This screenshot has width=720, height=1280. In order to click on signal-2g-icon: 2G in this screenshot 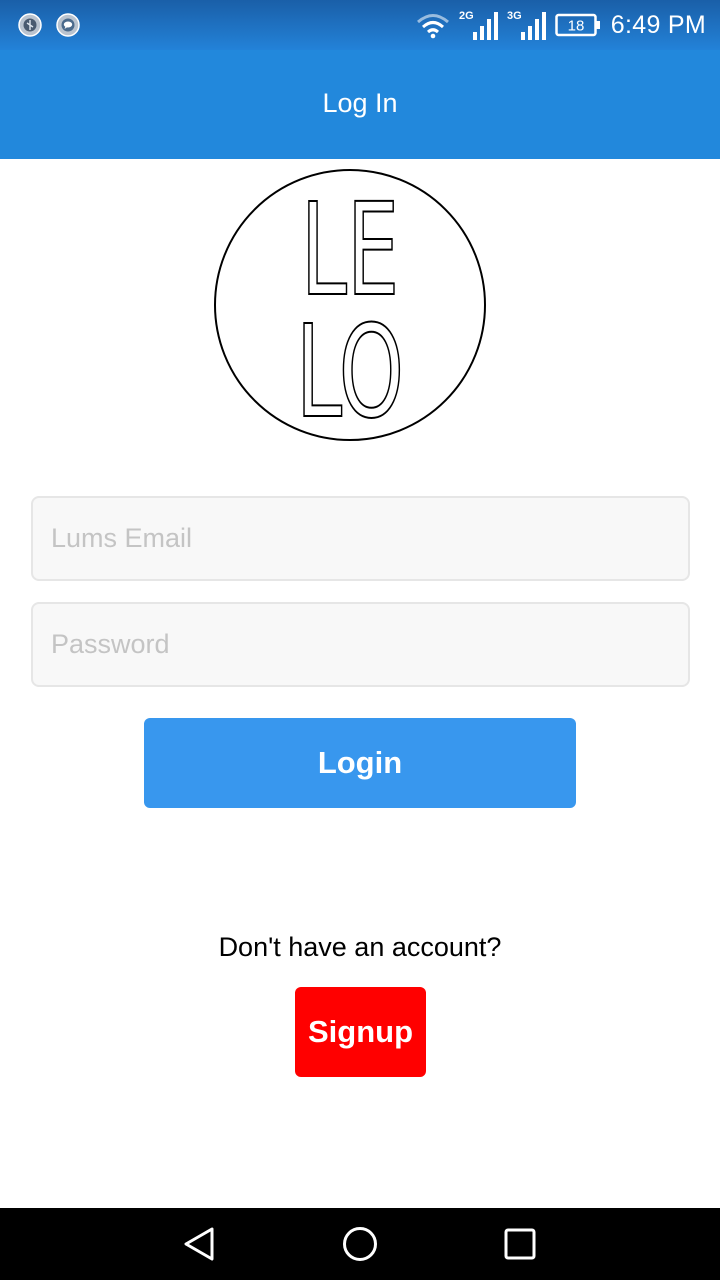, I will do `click(478, 25)`.